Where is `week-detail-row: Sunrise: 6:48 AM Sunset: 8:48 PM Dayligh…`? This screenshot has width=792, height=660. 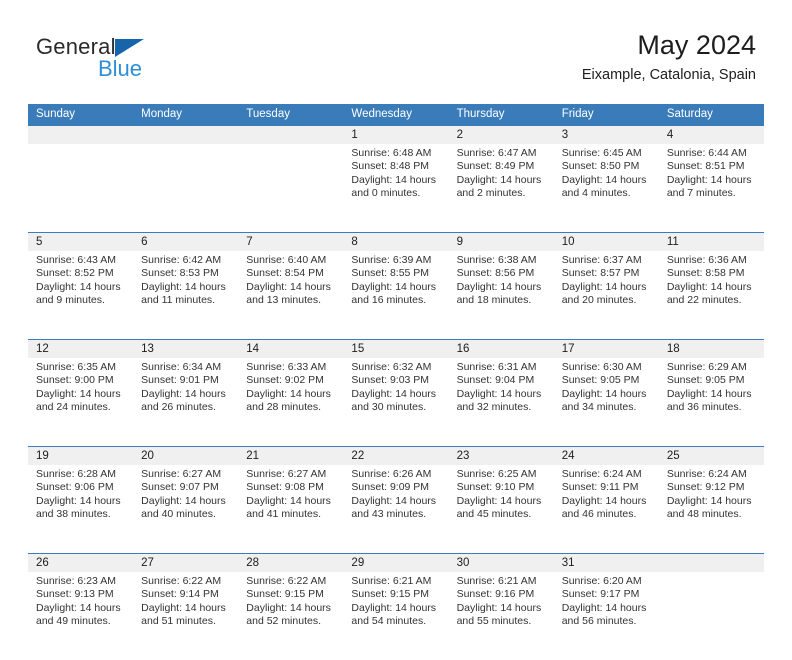
week-detail-row: Sunrise: 6:48 AM Sunset: 8:48 PM Dayligh… is located at coordinates (396, 188).